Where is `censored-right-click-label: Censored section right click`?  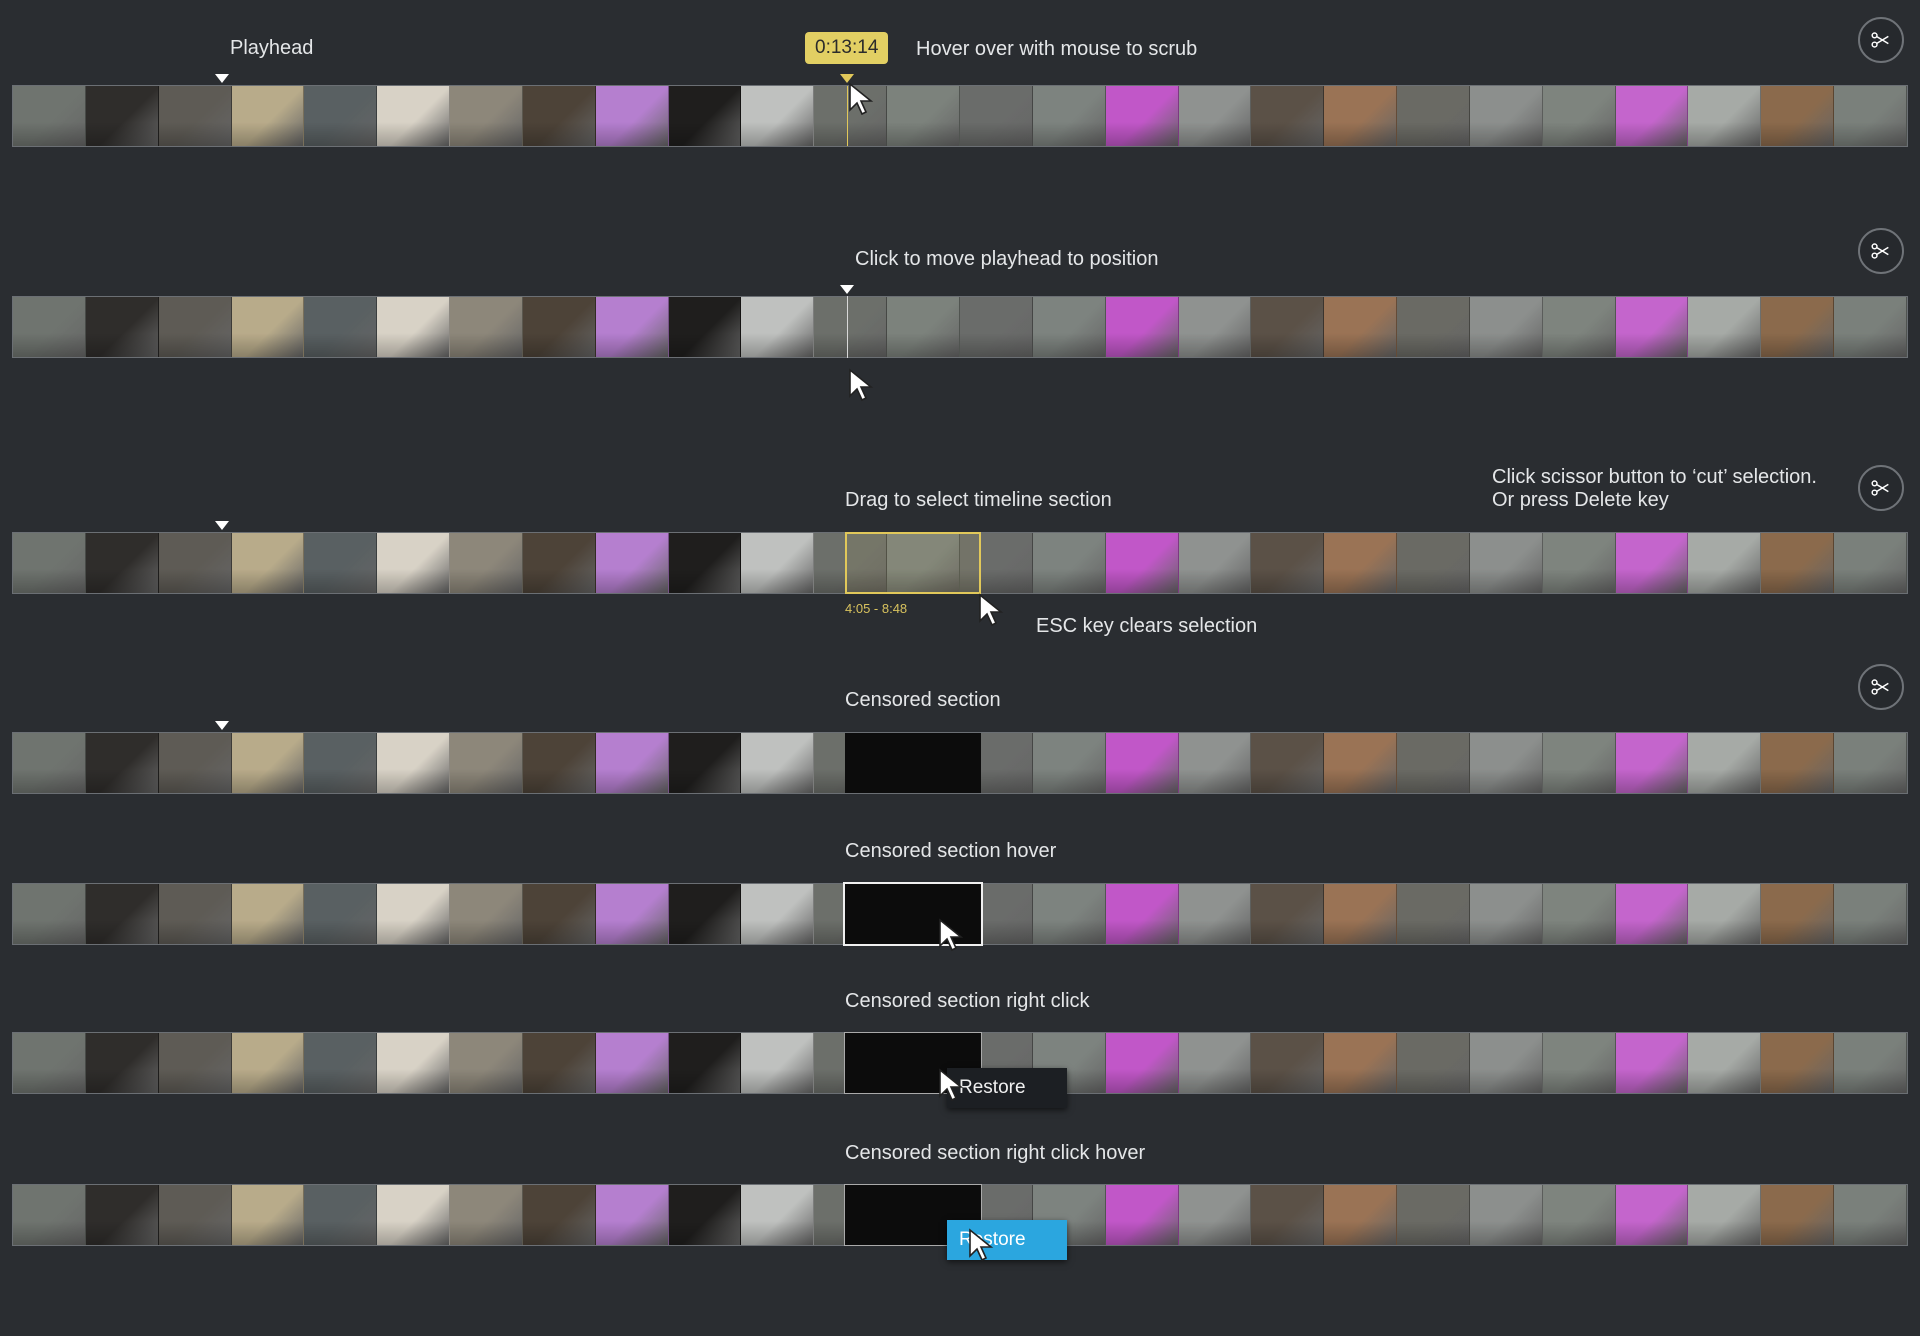
censored-right-click-label: Censored section right click is located at coordinates (967, 1001).